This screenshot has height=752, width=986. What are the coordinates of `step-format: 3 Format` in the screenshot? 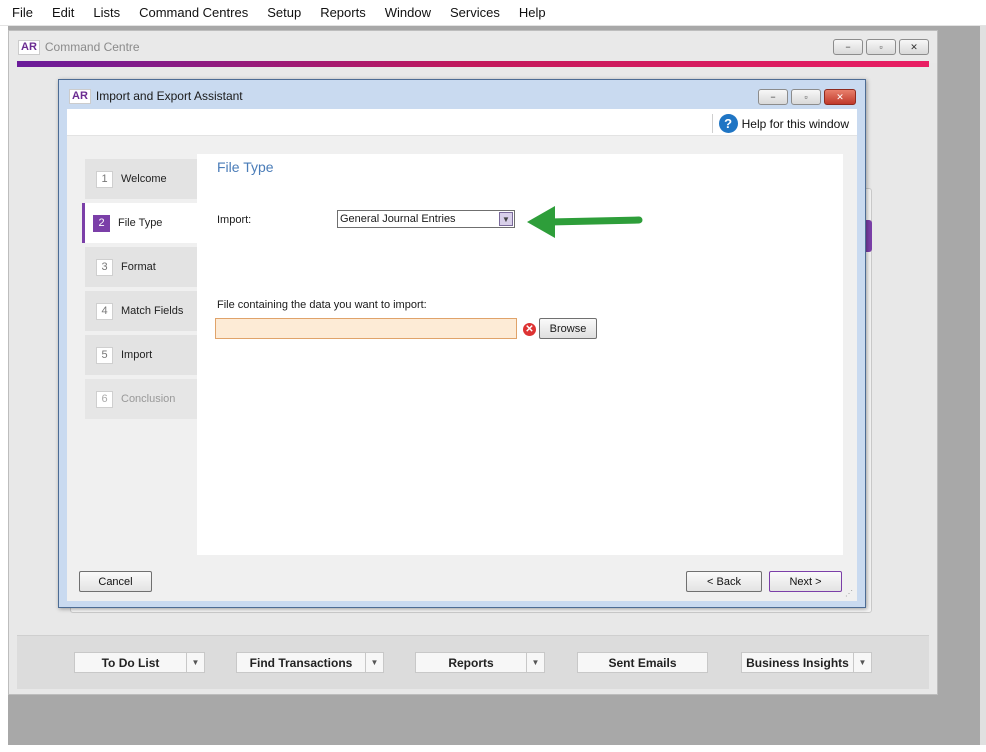 It's located at (141, 267).